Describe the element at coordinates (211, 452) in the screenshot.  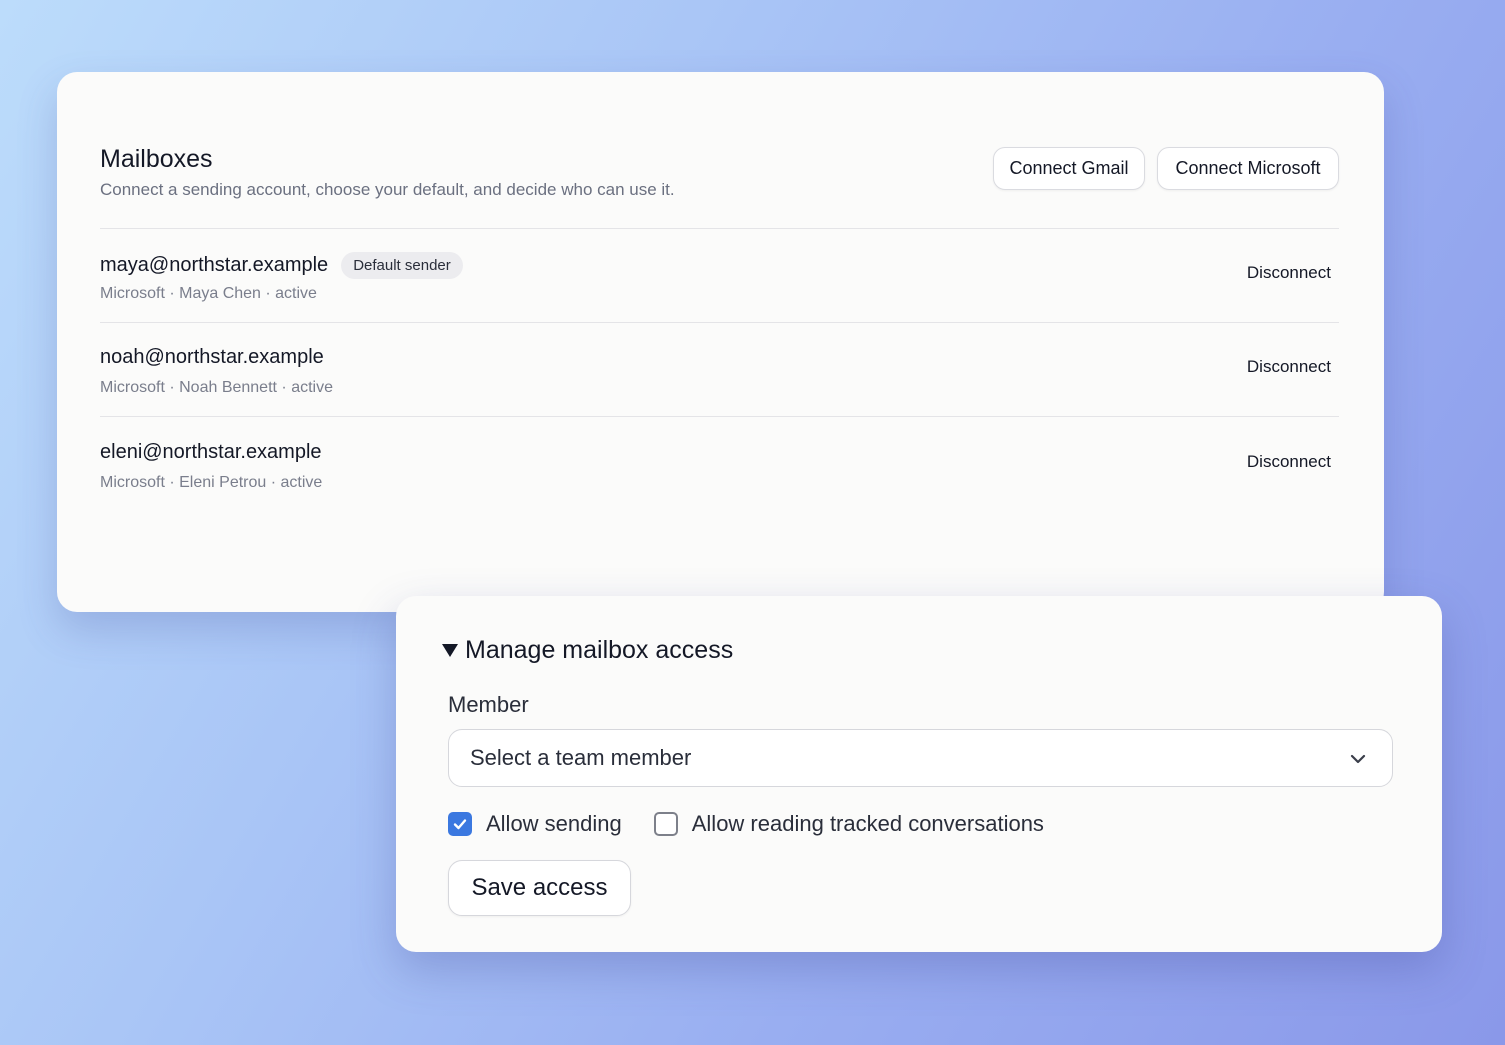
I see `mailbox-email: eleni@northstar.example` at that location.